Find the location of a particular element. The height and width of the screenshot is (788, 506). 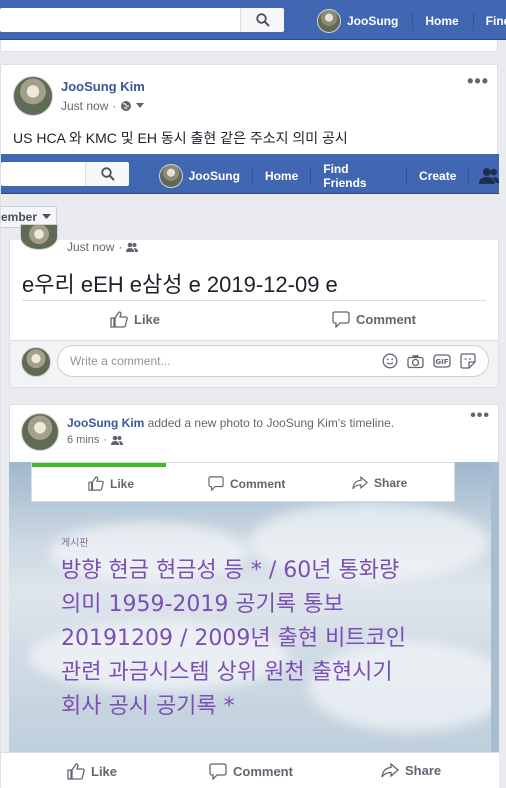

nav-home-link: Home is located at coordinates (441, 21).